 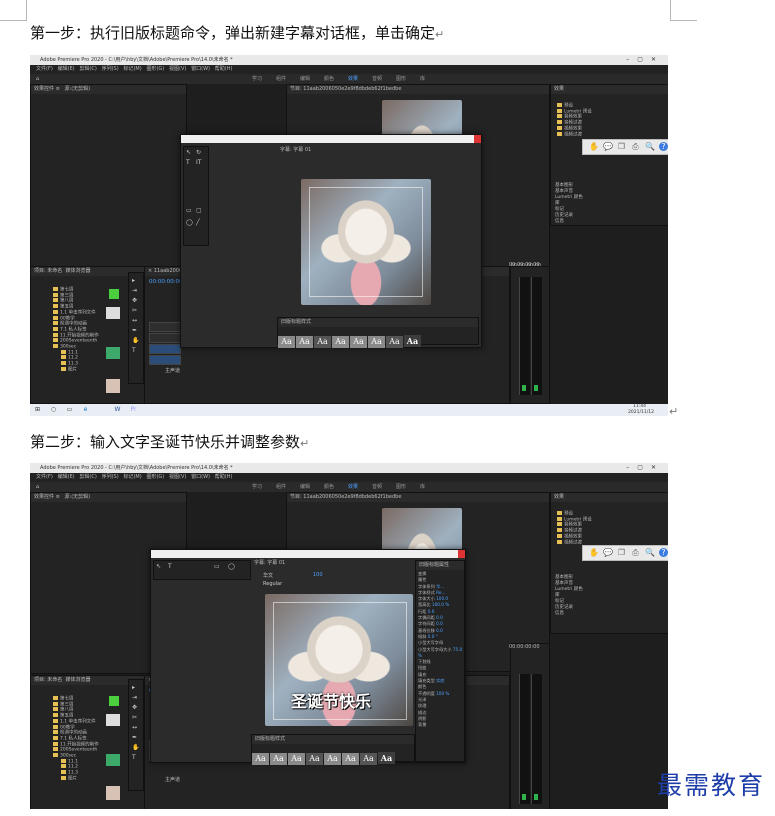 I want to click on workspace-tab-audio: 音频, so click(x=377, y=487).